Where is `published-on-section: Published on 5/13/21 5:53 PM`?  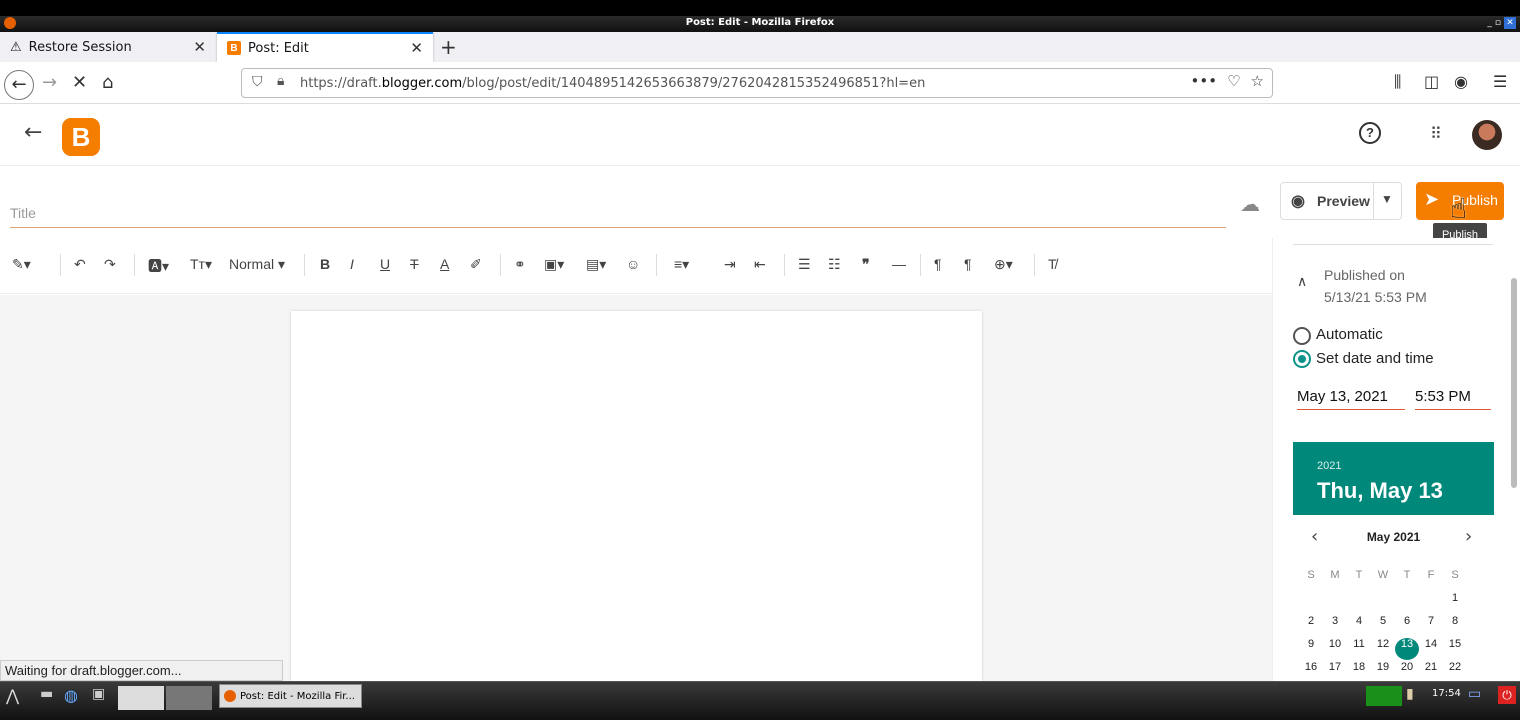 published-on-section: Published on 5/13/21 5:53 PM is located at coordinates (1375, 286).